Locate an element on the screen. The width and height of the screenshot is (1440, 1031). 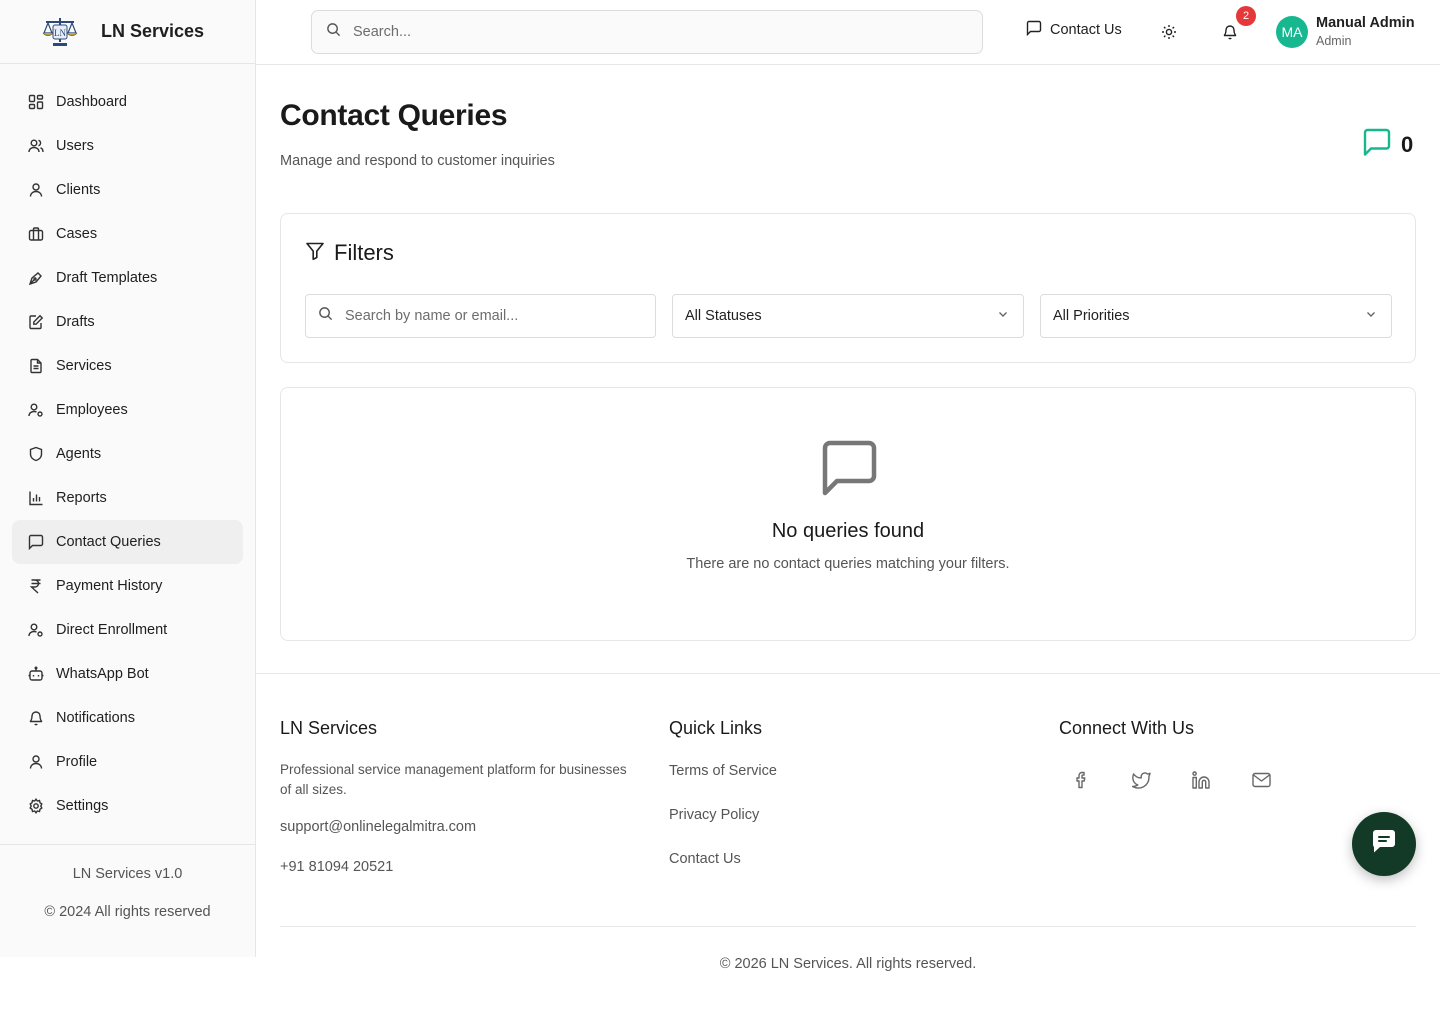
chat-bubble-icon is located at coordinates (1384, 844).